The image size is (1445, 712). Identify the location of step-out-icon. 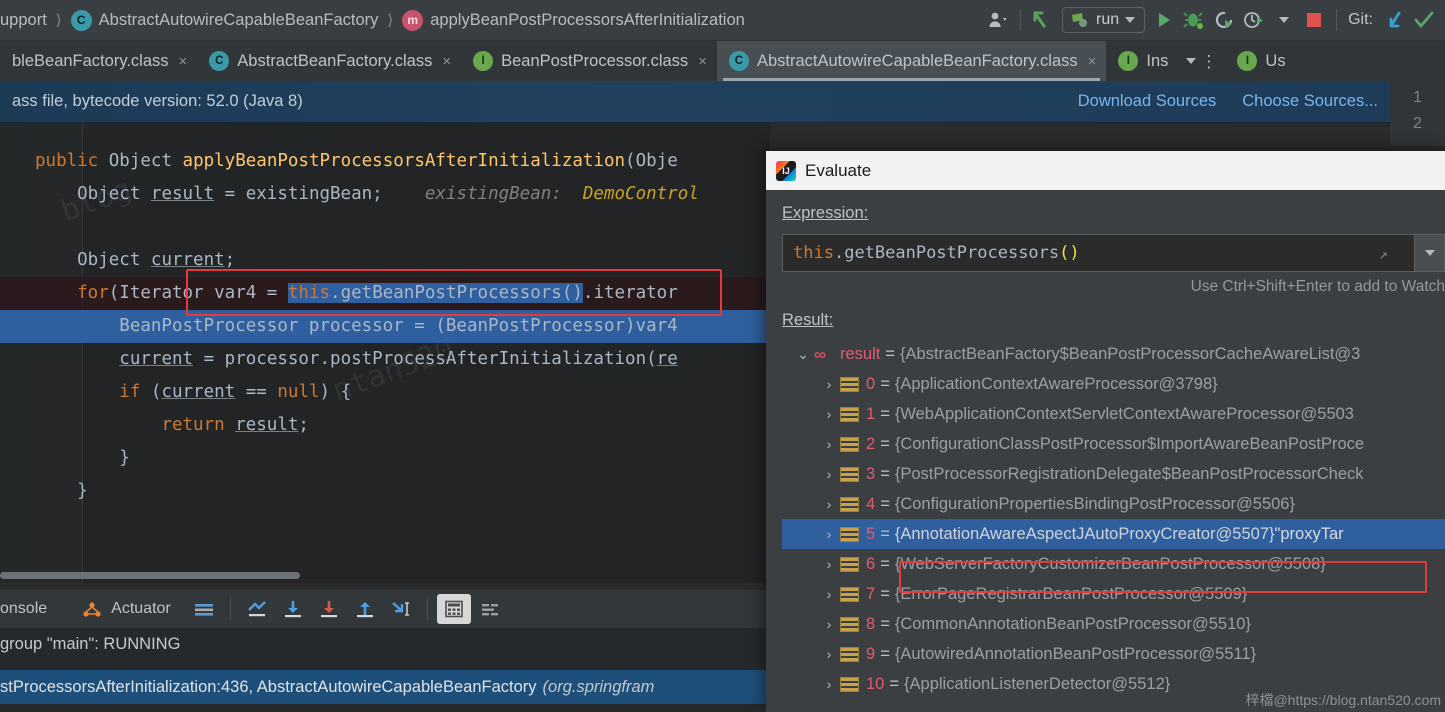
(365, 609).